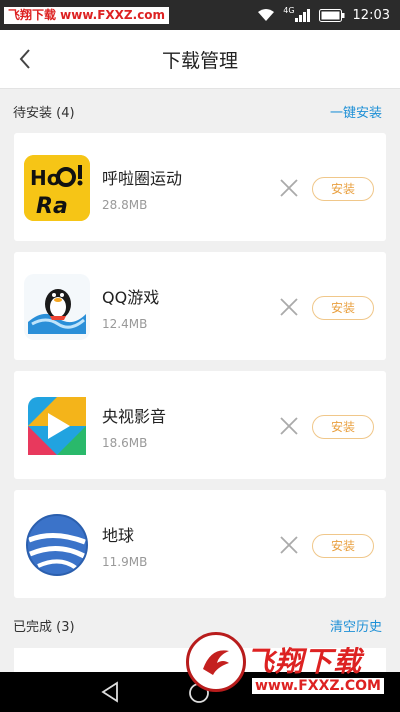 This screenshot has height=712, width=400. Describe the element at coordinates (118, 535) in the screenshot. I see `app-name: 地球` at that location.